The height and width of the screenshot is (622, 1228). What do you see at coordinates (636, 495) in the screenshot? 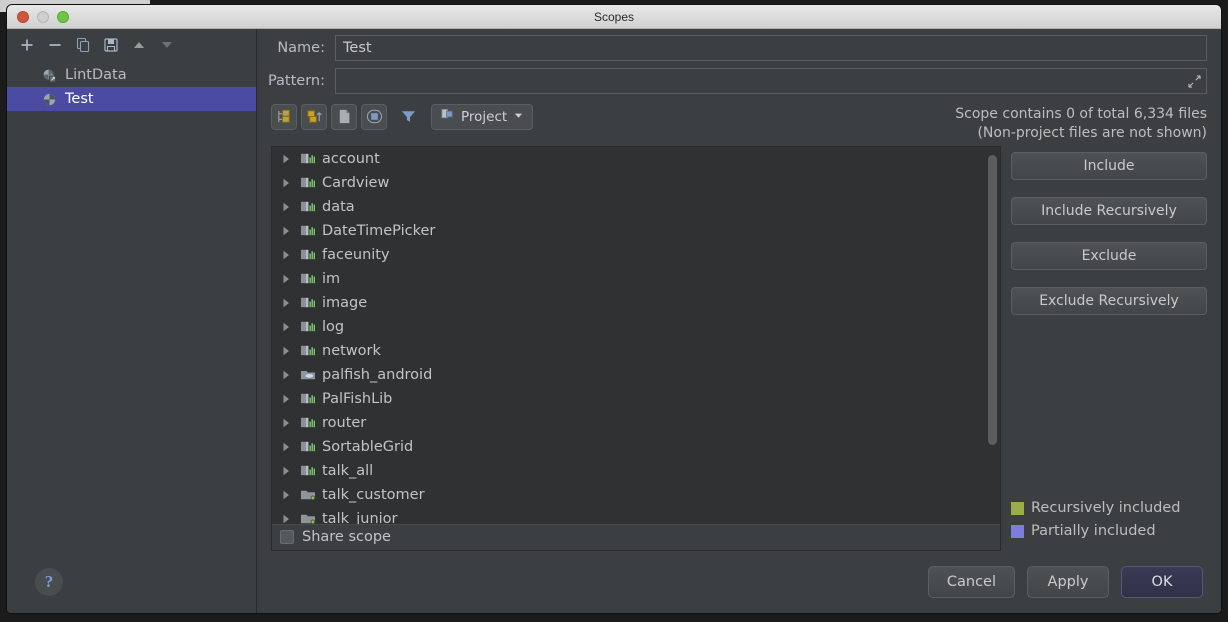
I see `tree-row: talk_customer` at bounding box center [636, 495].